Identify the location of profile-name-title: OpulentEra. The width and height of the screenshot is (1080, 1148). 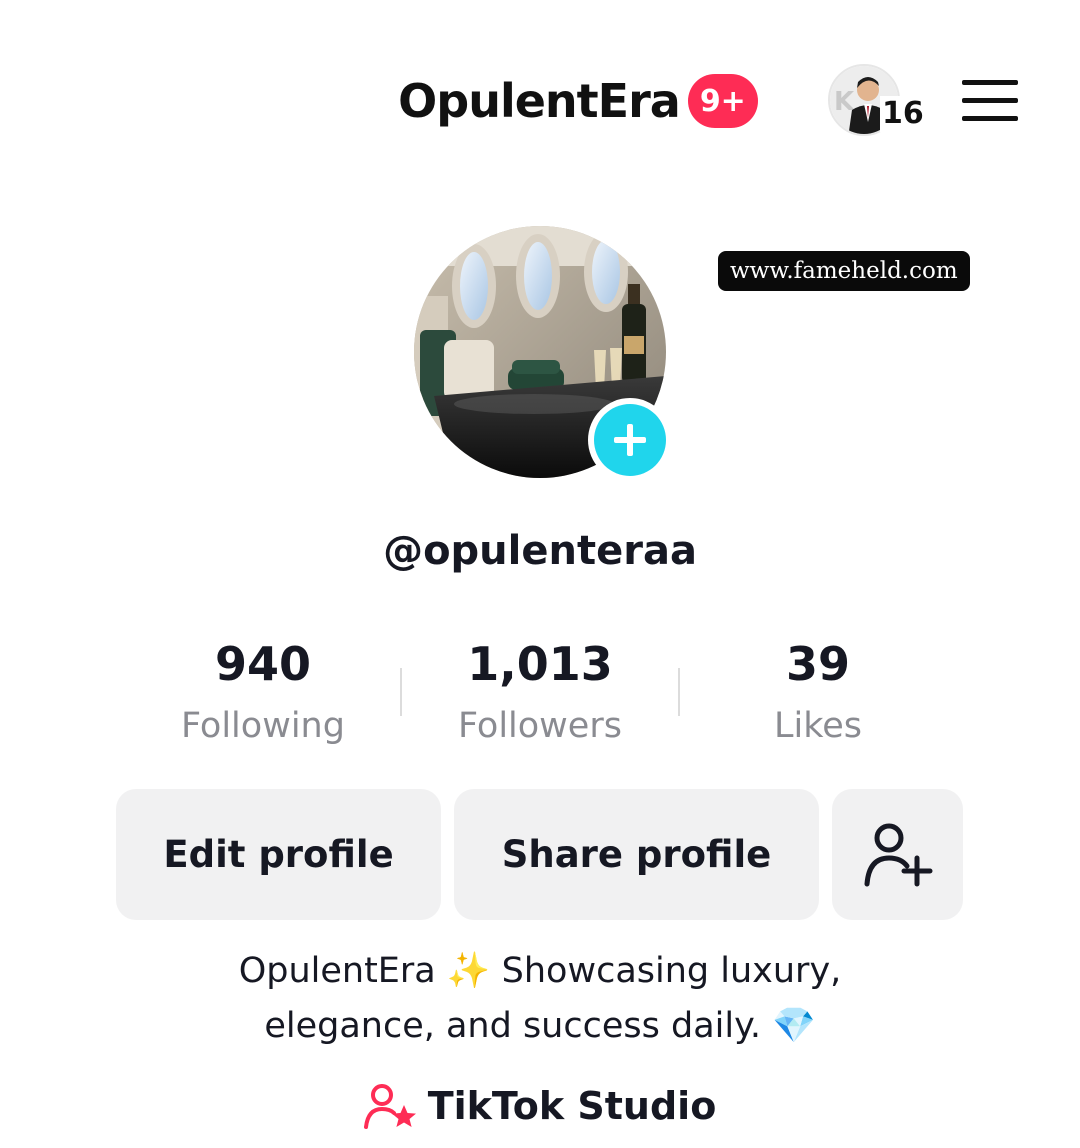
(539, 101).